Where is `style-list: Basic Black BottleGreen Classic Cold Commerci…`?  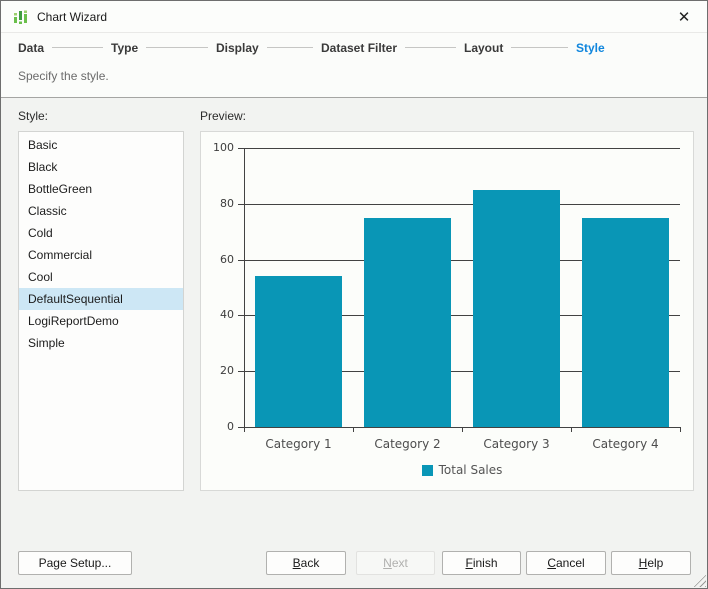 style-list: Basic Black BottleGreen Classic Cold Commerci… is located at coordinates (101, 311).